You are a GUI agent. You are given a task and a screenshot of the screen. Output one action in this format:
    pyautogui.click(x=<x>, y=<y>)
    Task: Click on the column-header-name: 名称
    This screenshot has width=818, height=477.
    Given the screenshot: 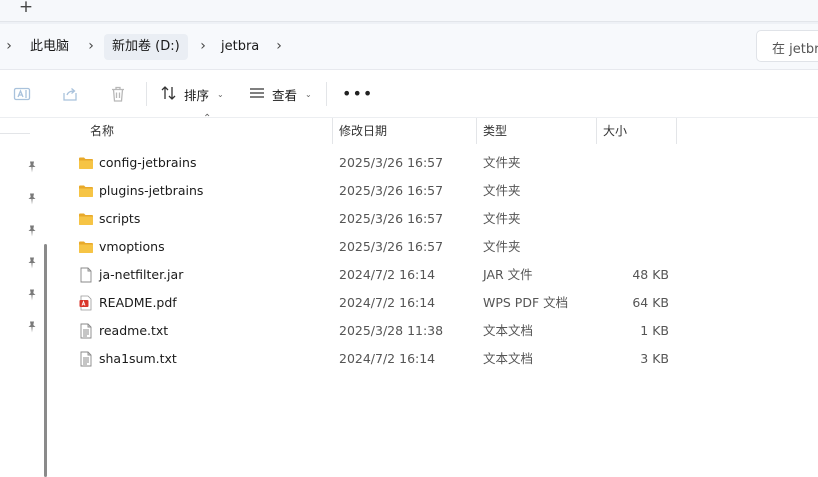 What is the action you would take?
    pyautogui.click(x=102, y=131)
    